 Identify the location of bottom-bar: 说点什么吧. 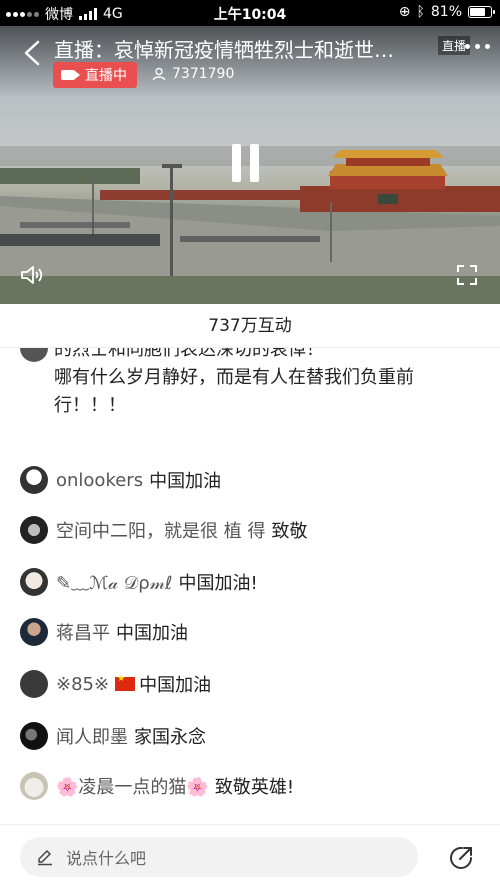
(250, 856).